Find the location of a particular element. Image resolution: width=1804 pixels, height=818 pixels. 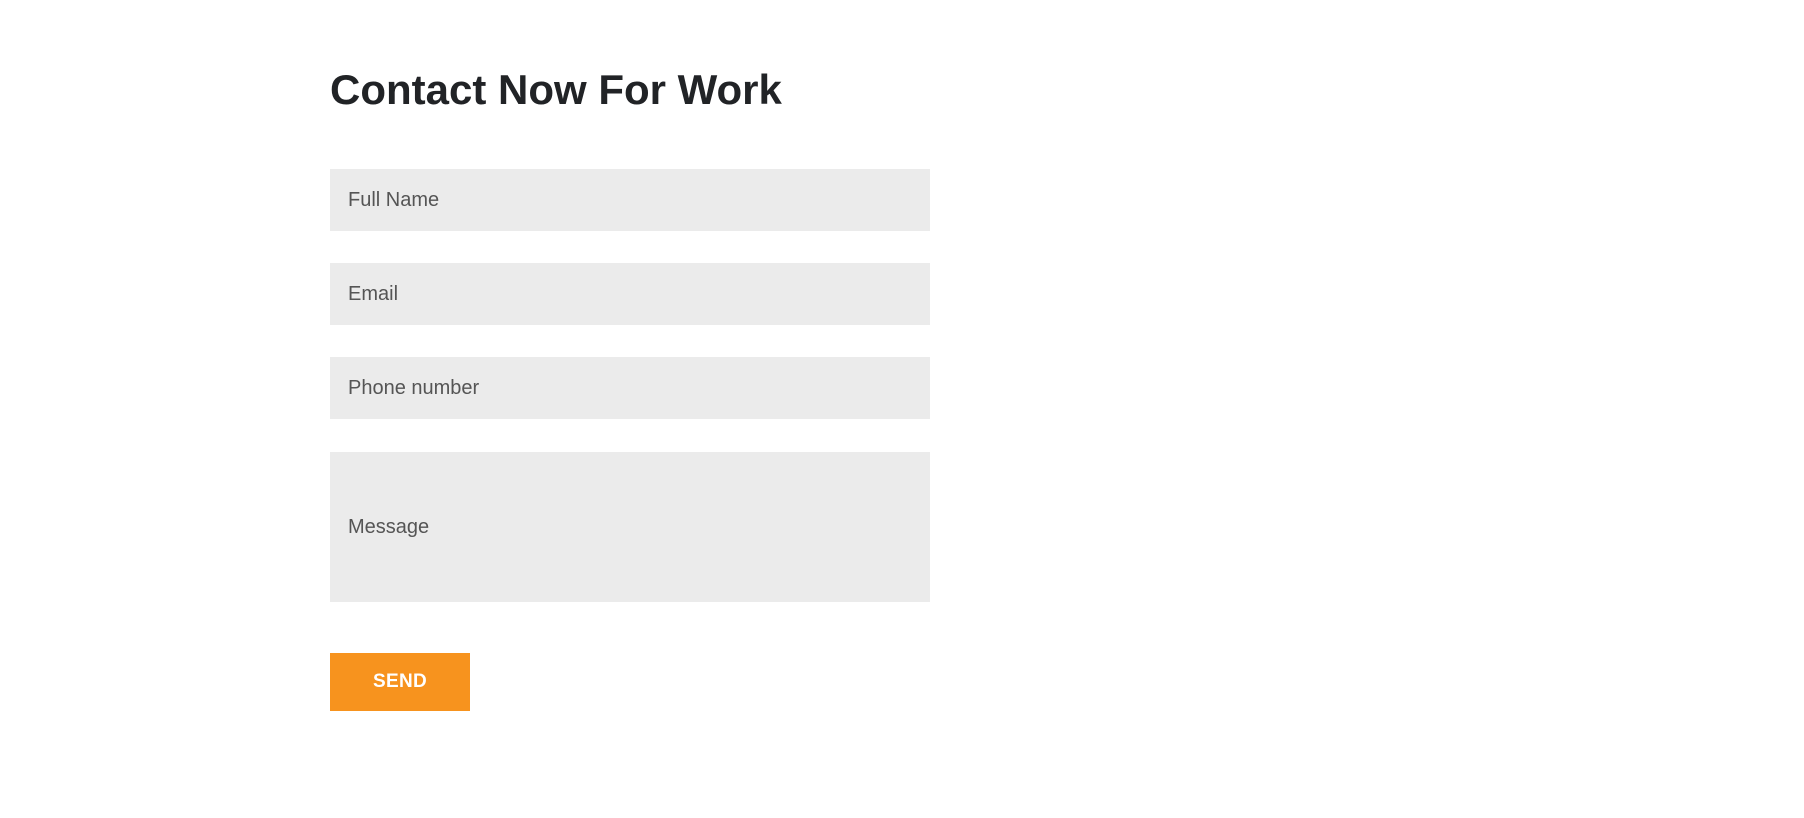

page-title: Contact Now For Work is located at coordinates (556, 89).